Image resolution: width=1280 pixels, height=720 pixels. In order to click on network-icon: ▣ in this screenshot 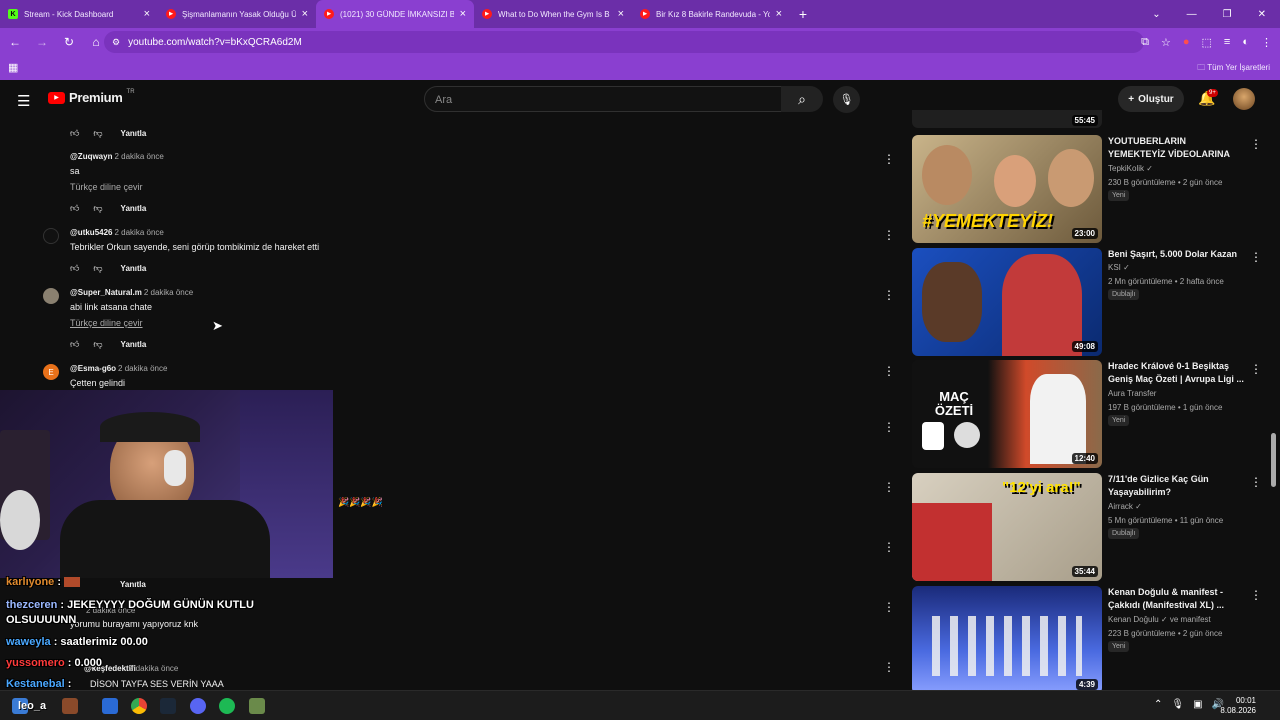, I will do `click(1197, 704)`.